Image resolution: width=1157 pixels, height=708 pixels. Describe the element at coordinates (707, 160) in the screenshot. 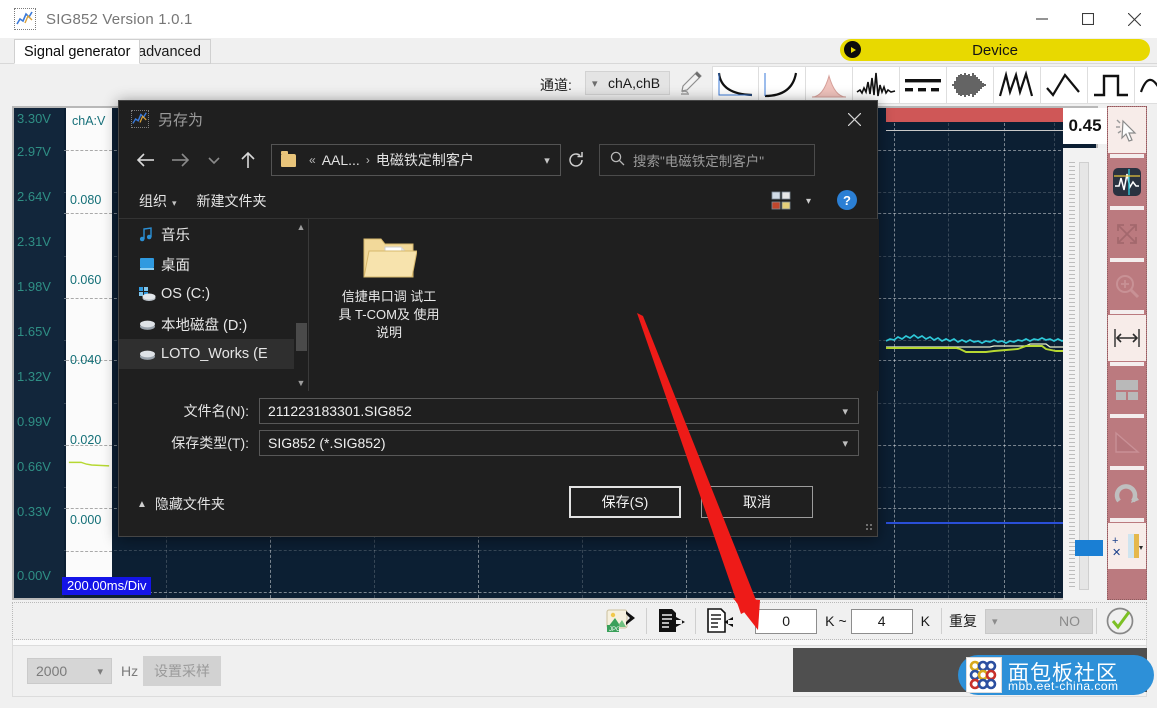

I see `search-input: 搜索"电磁铁定制客户"` at that location.